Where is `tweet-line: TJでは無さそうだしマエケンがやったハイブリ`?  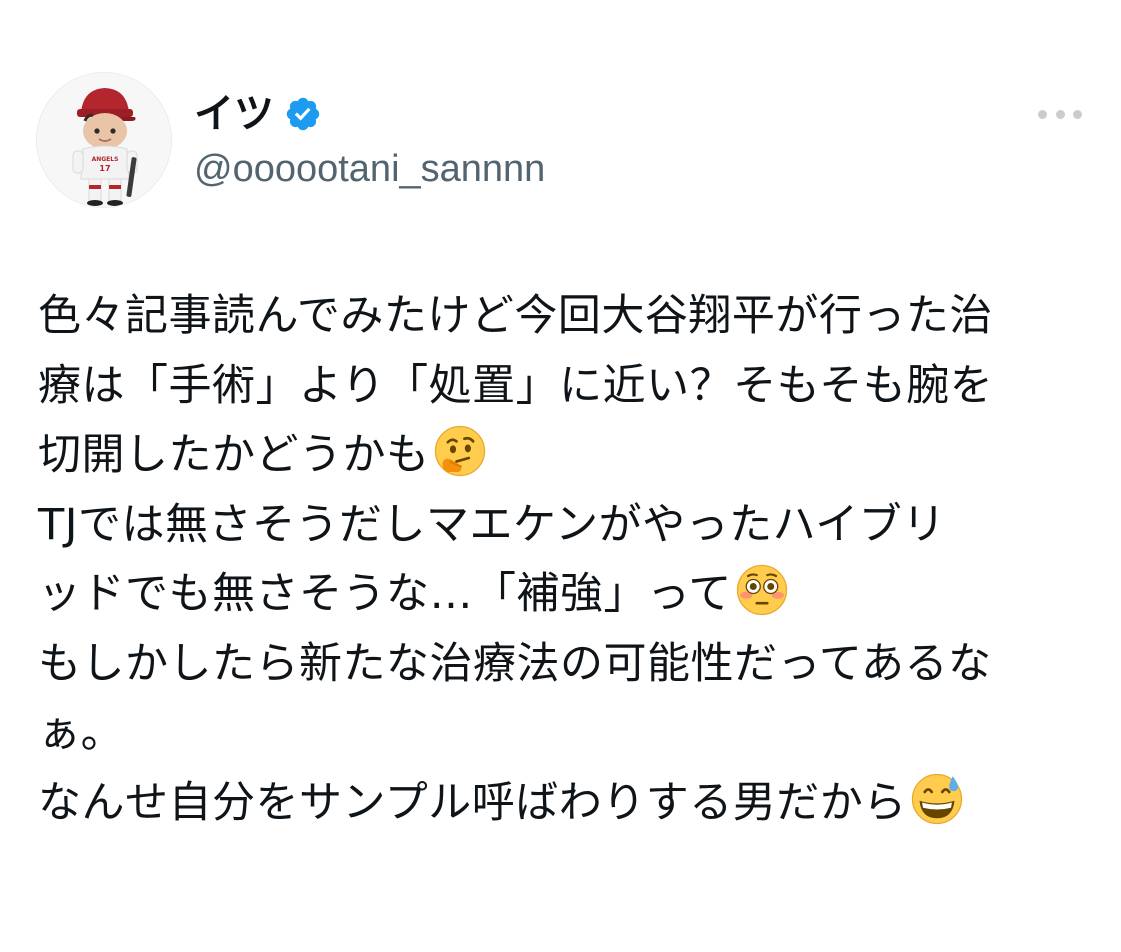
tweet-line: TJでは無さそうだしマエケンがやったハイブリ is located at coordinates (563, 526).